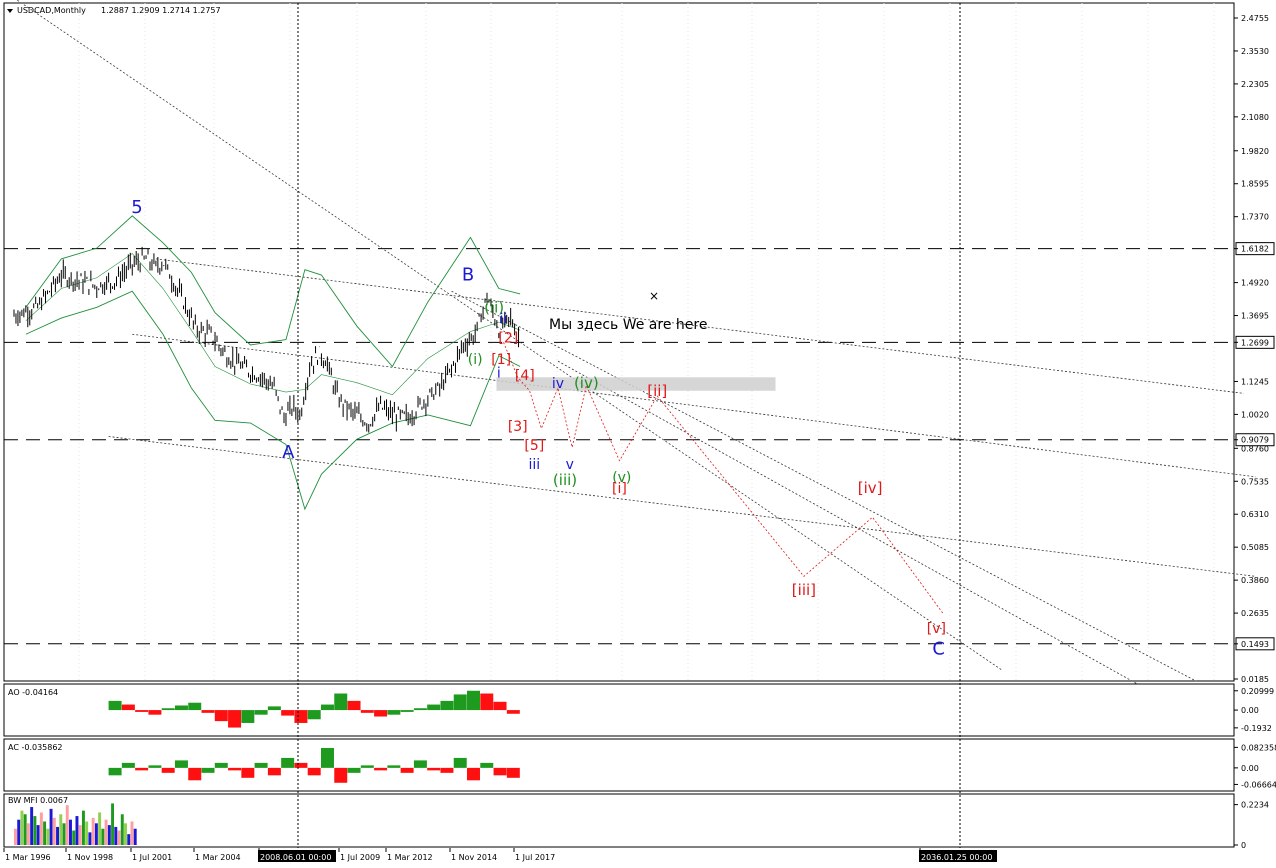 Image resolution: width=1276 pixels, height=868 pixels. What do you see at coordinates (152, 857) in the screenshot?
I see `x-tick-label: 1 Jul 2001` at bounding box center [152, 857].